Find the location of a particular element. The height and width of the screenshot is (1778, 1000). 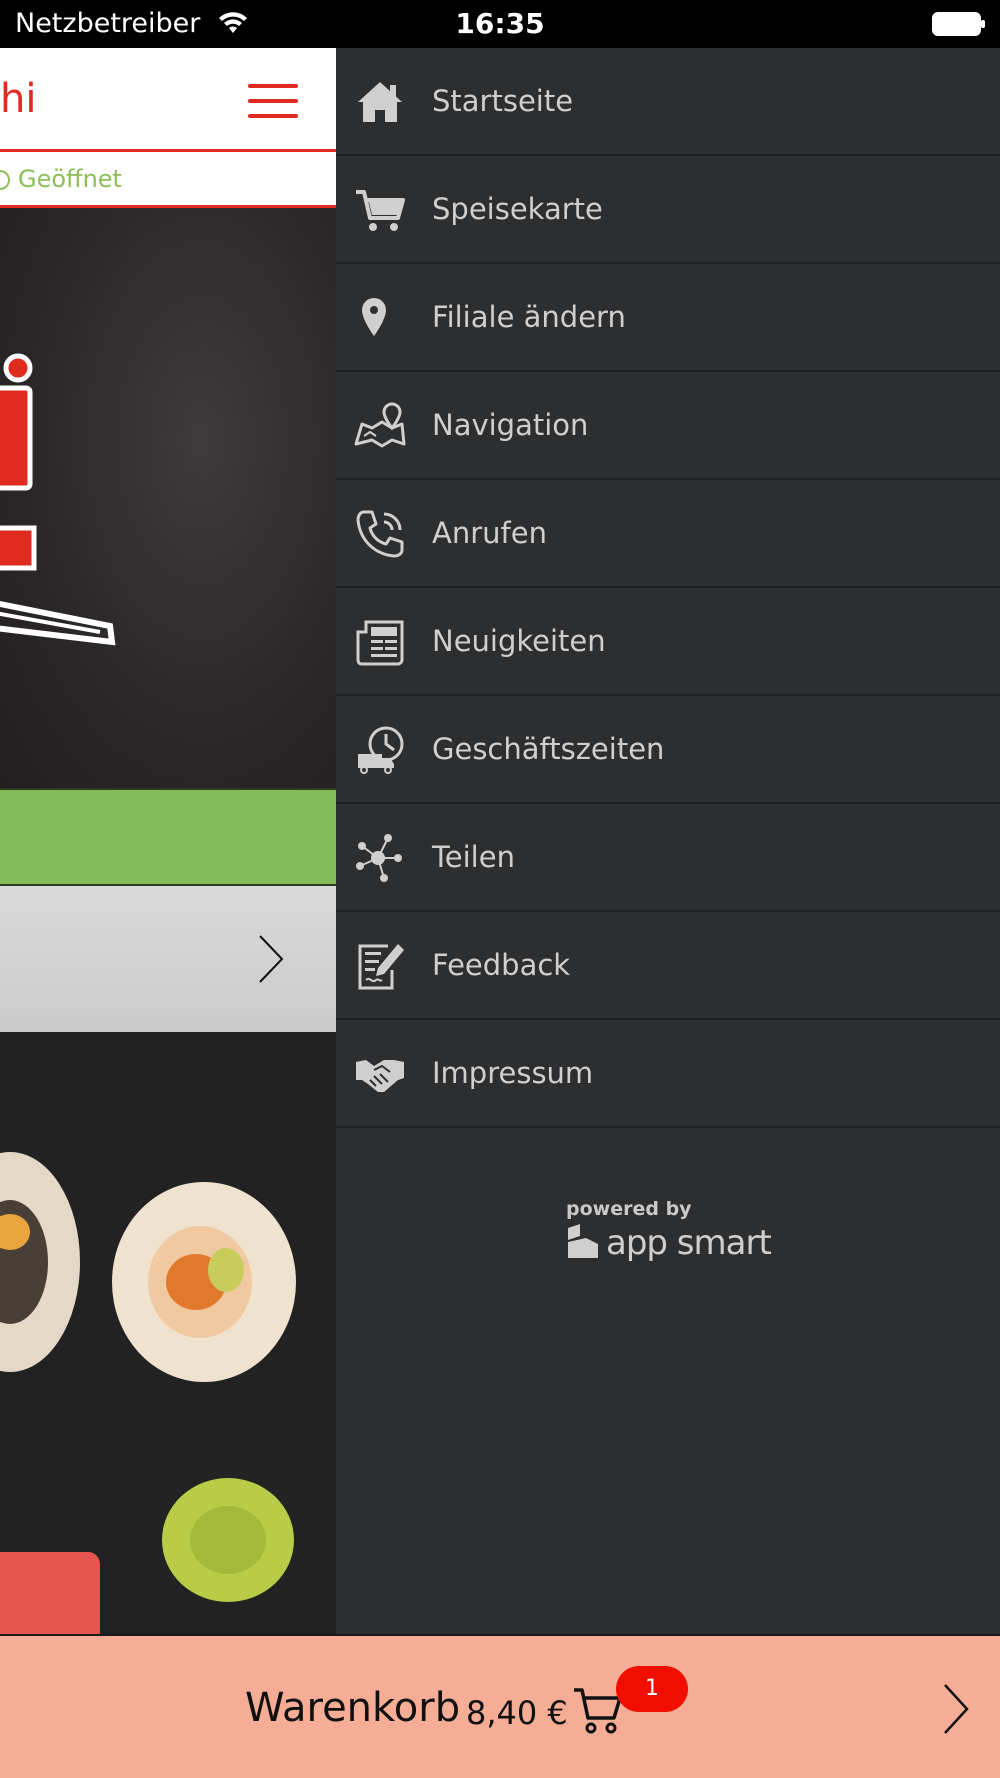

hero-image is located at coordinates (168, 498).